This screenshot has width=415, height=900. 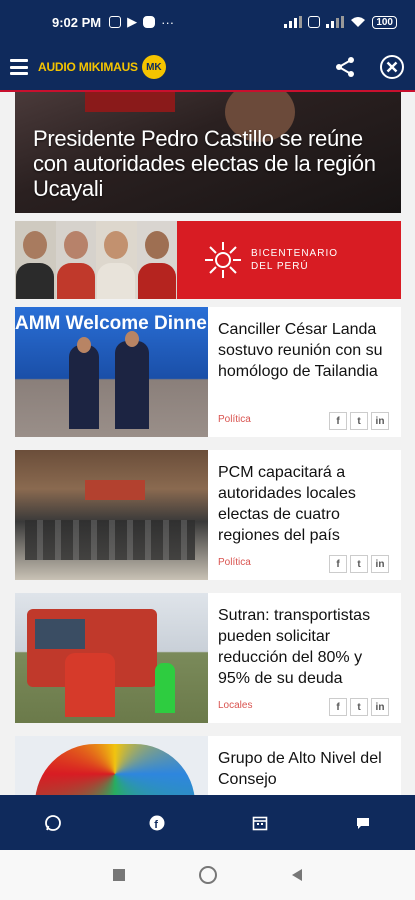 I want to click on system-navigation, so click(x=207, y=875).